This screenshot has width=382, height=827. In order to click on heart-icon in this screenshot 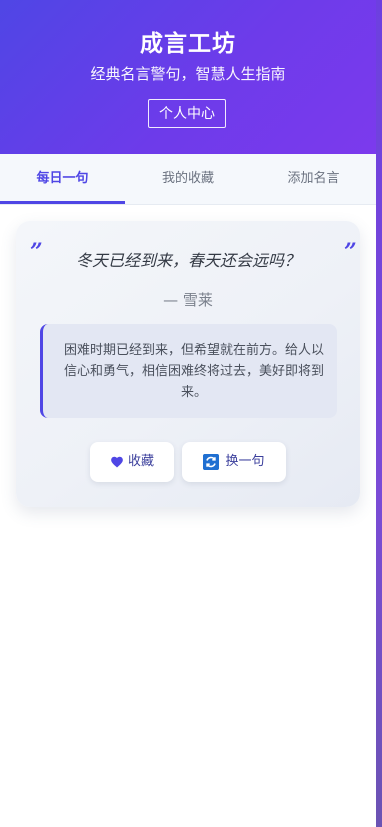, I will do `click(117, 462)`.